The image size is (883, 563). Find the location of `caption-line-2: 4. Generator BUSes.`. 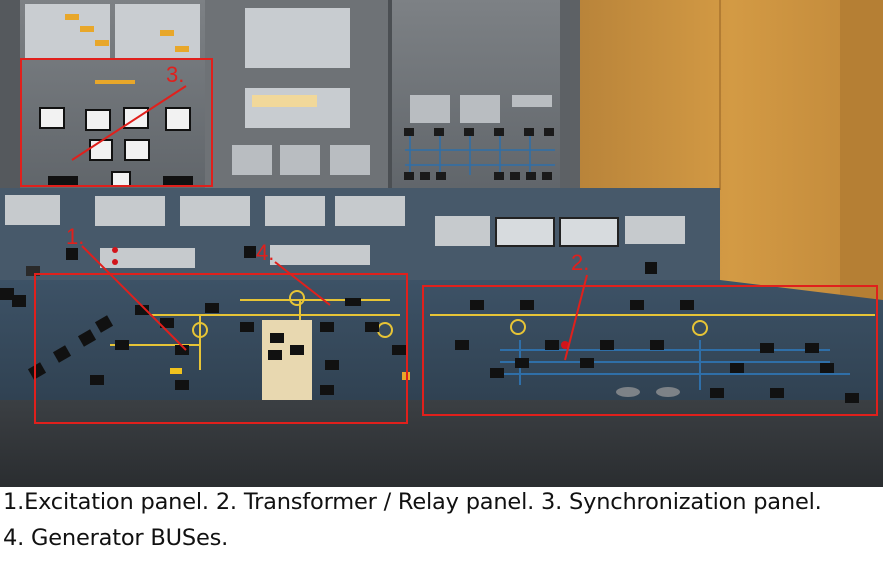

caption-line-2: 4. Generator BUSes. is located at coordinates (116, 538).